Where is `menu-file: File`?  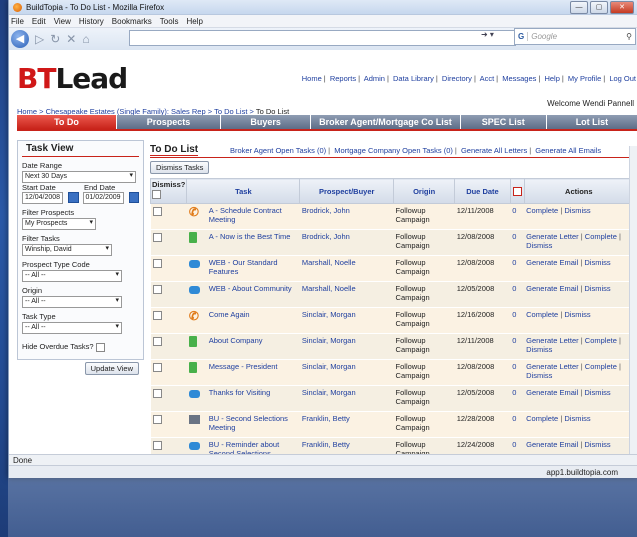 menu-file: File is located at coordinates (17, 21).